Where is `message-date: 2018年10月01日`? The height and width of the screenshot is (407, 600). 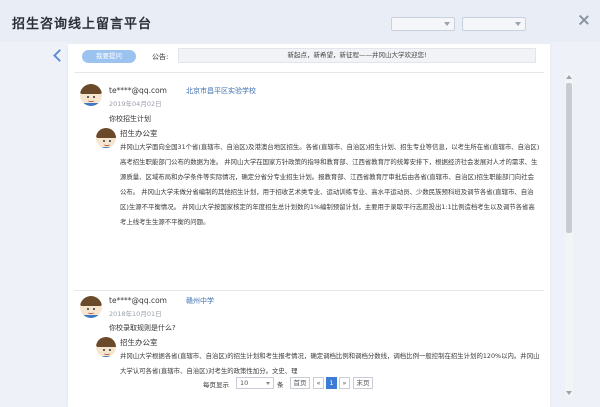 message-date: 2018年10月01日 is located at coordinates (135, 314).